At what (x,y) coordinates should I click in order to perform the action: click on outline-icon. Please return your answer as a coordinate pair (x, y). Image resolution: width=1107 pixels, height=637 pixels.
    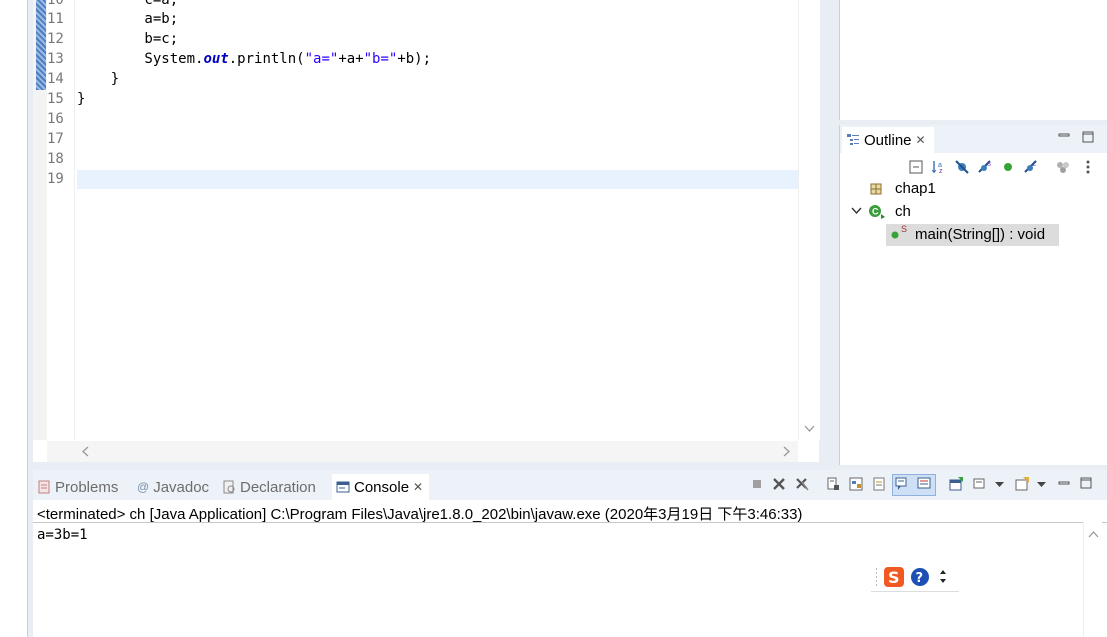
    Looking at the image, I should click on (853, 139).